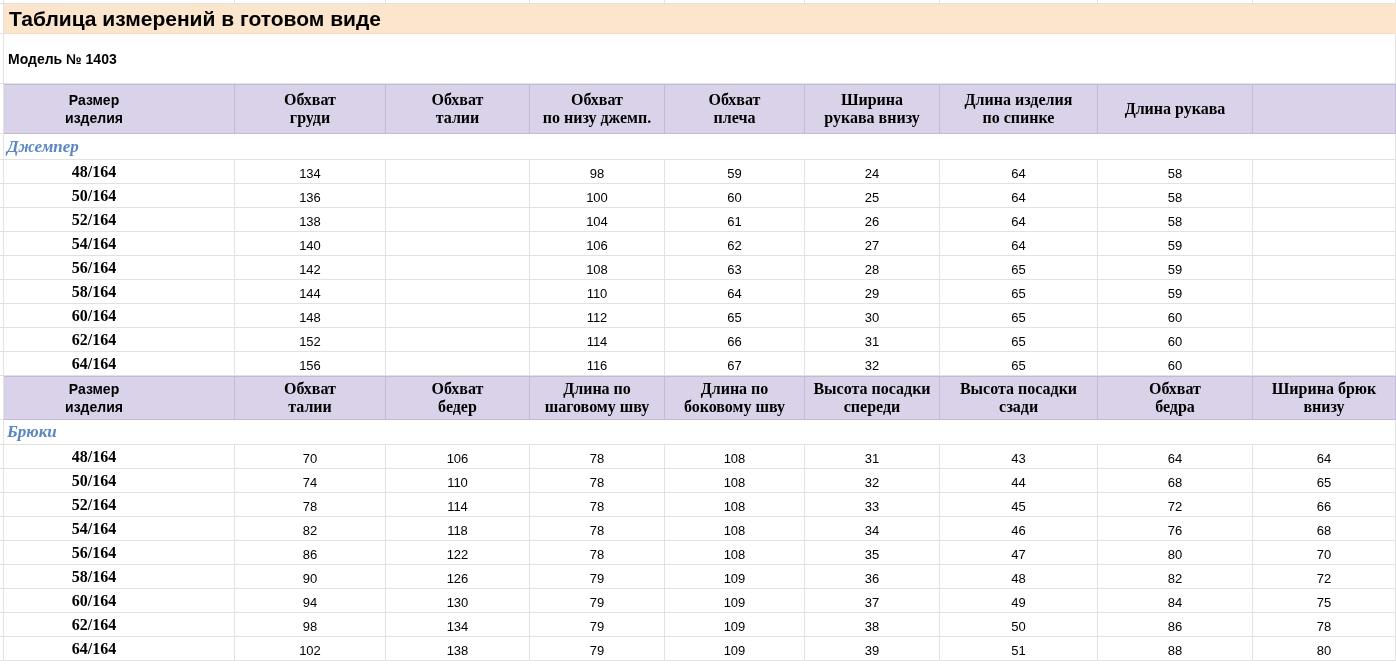 This screenshot has width=1396, height=665. Describe the element at coordinates (310, 553) in the screenshot. I see `table-cell: 86` at that location.